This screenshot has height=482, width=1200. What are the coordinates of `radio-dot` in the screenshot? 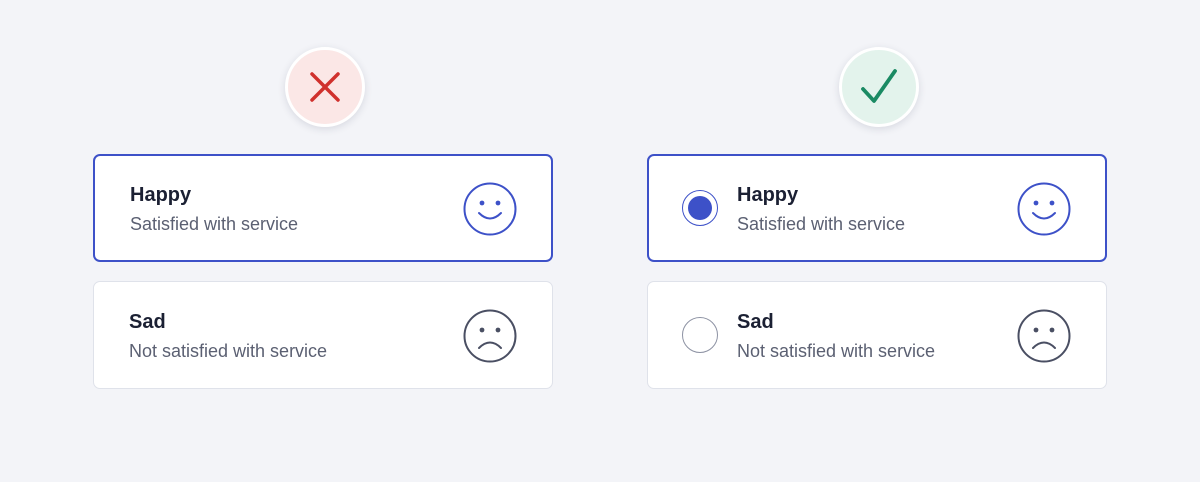 It's located at (700, 208).